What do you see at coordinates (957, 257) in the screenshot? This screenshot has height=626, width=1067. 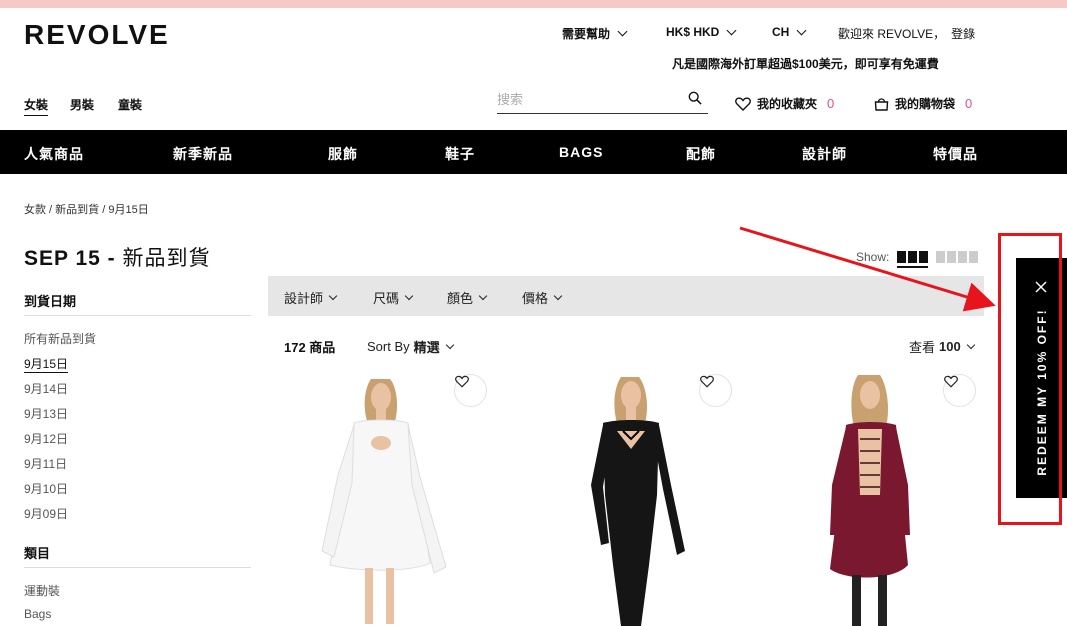 I see `four-column-grid-icon` at bounding box center [957, 257].